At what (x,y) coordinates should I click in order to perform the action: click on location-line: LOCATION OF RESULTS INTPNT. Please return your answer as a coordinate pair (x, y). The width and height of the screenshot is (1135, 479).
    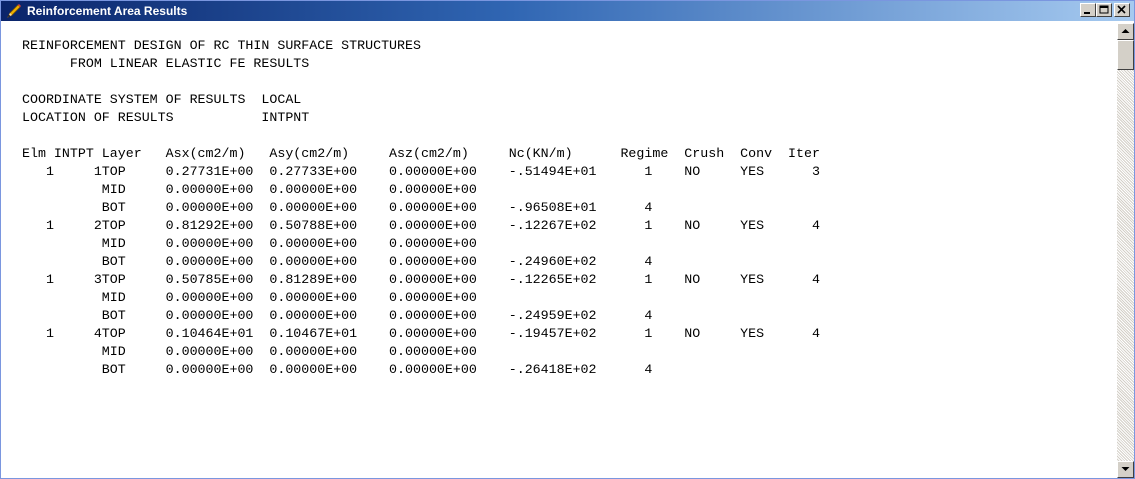
    Looking at the image, I should click on (166, 117).